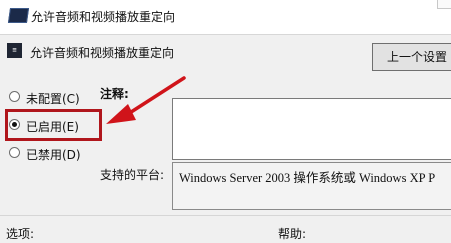 This screenshot has width=451, height=243. What do you see at coordinates (53, 155) in the screenshot?
I see `radio-label: 已禁用(D)` at bounding box center [53, 155].